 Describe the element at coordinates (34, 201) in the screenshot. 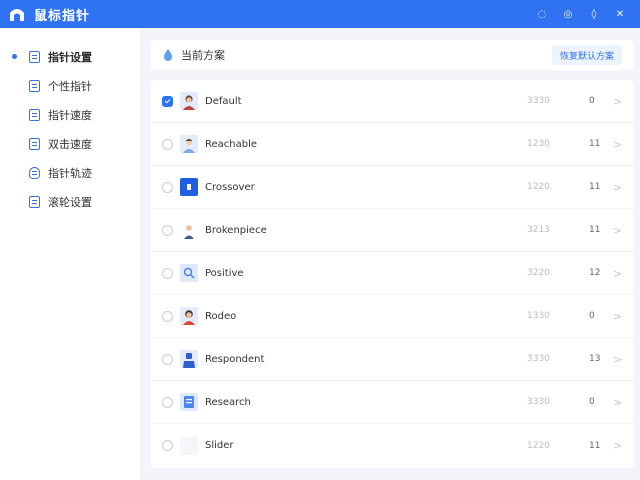

I see `document-icon` at that location.